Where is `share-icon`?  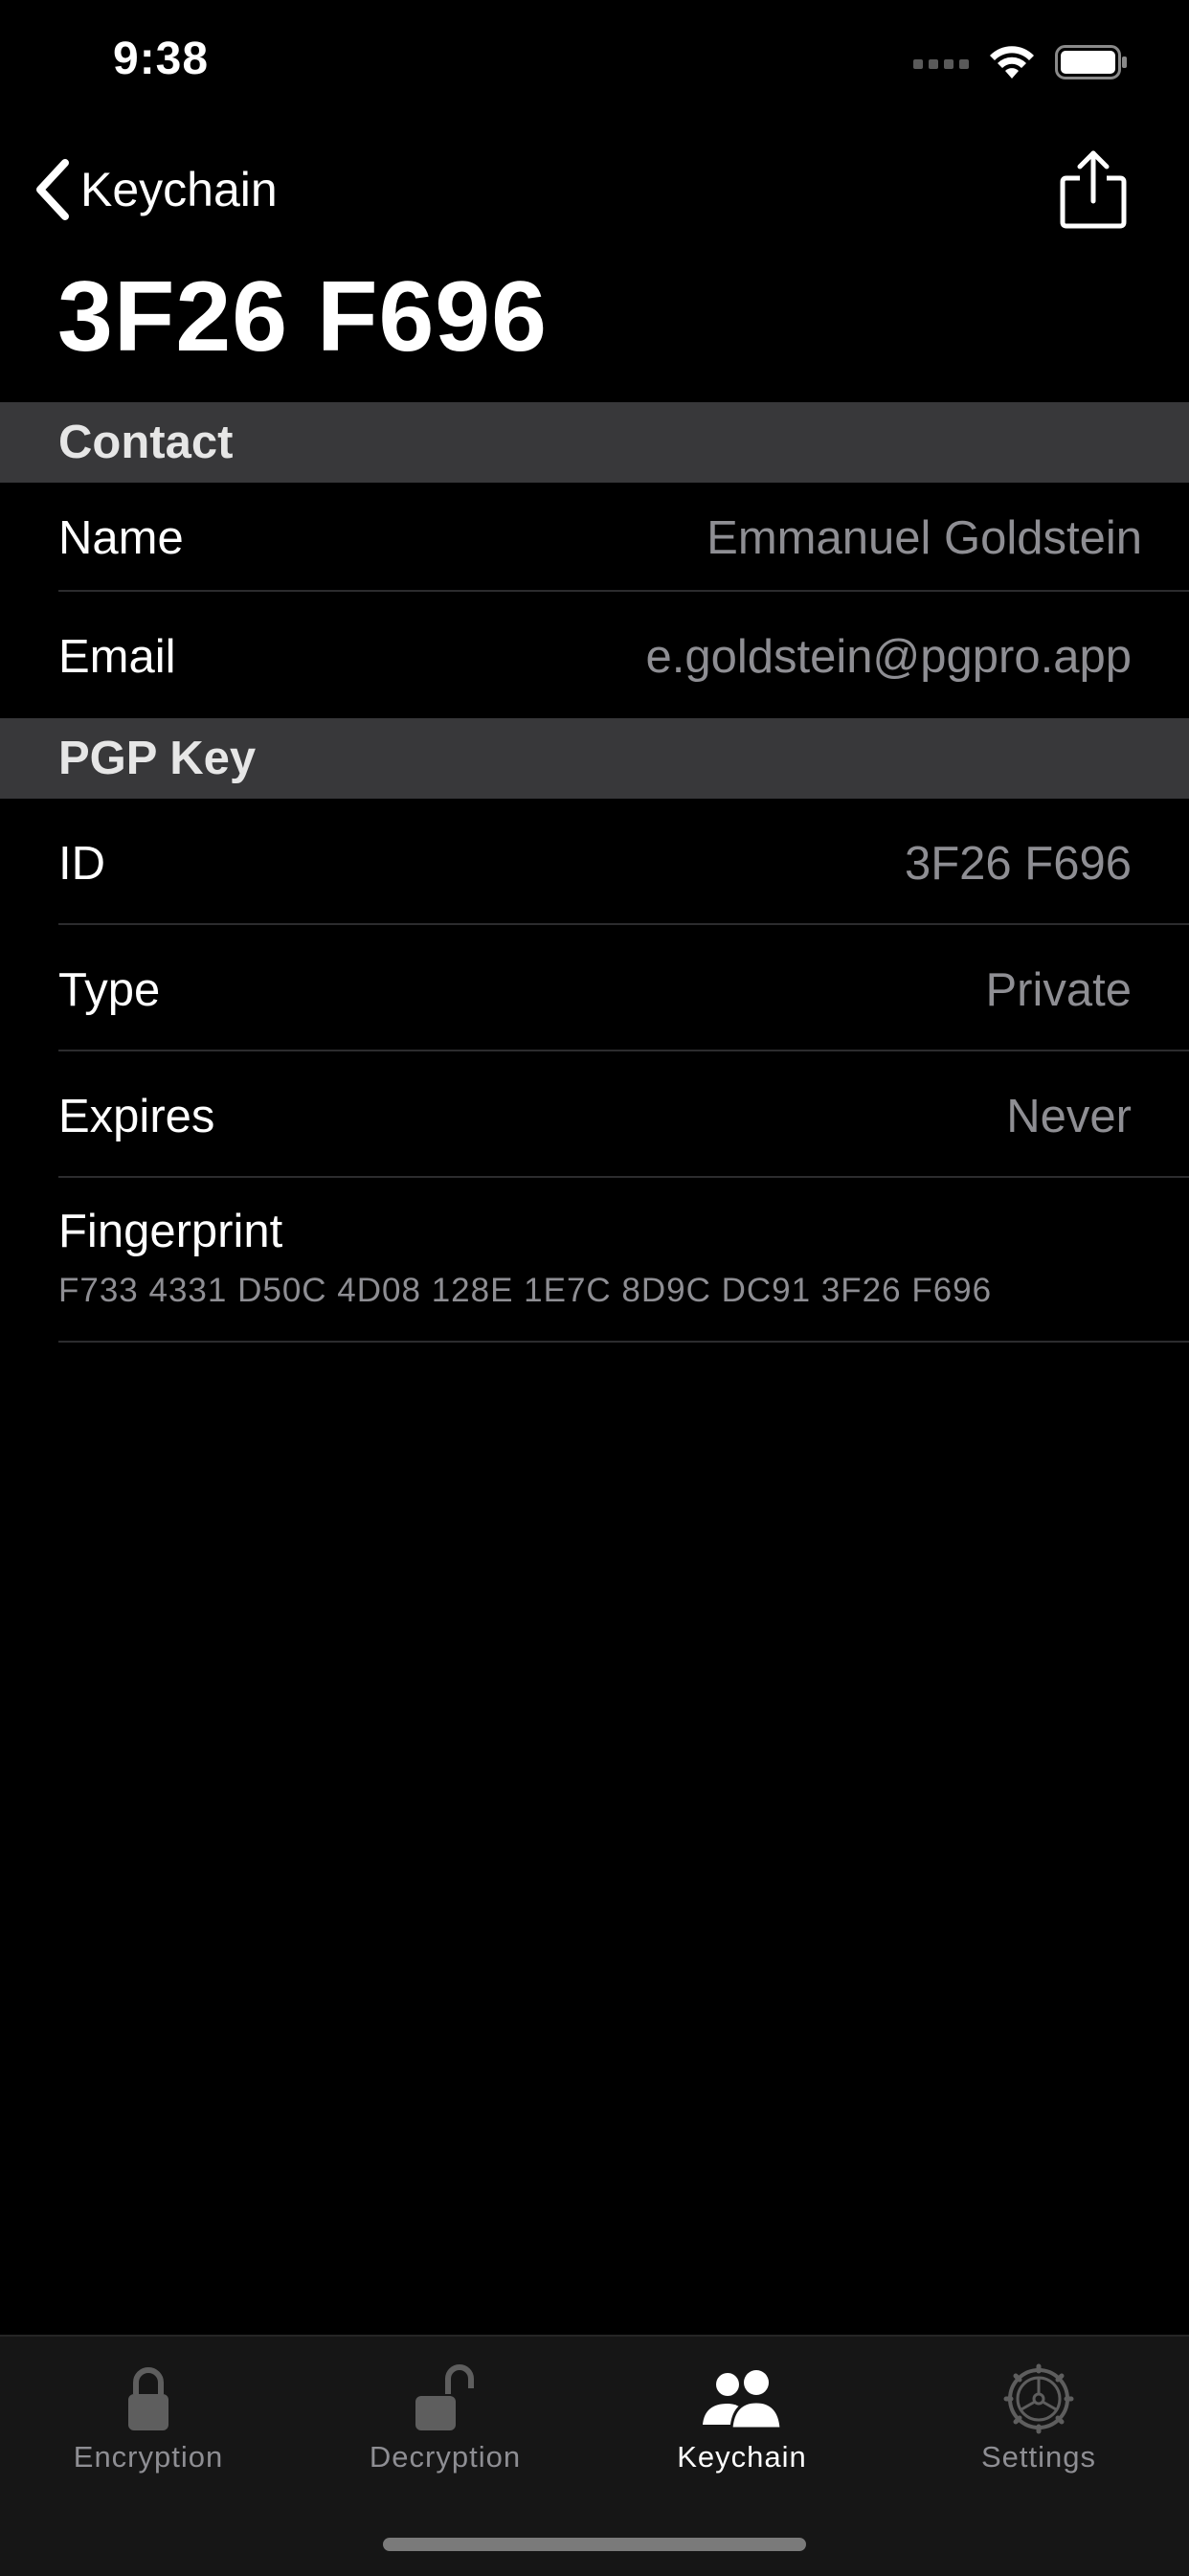
share-icon is located at coordinates (1093, 189).